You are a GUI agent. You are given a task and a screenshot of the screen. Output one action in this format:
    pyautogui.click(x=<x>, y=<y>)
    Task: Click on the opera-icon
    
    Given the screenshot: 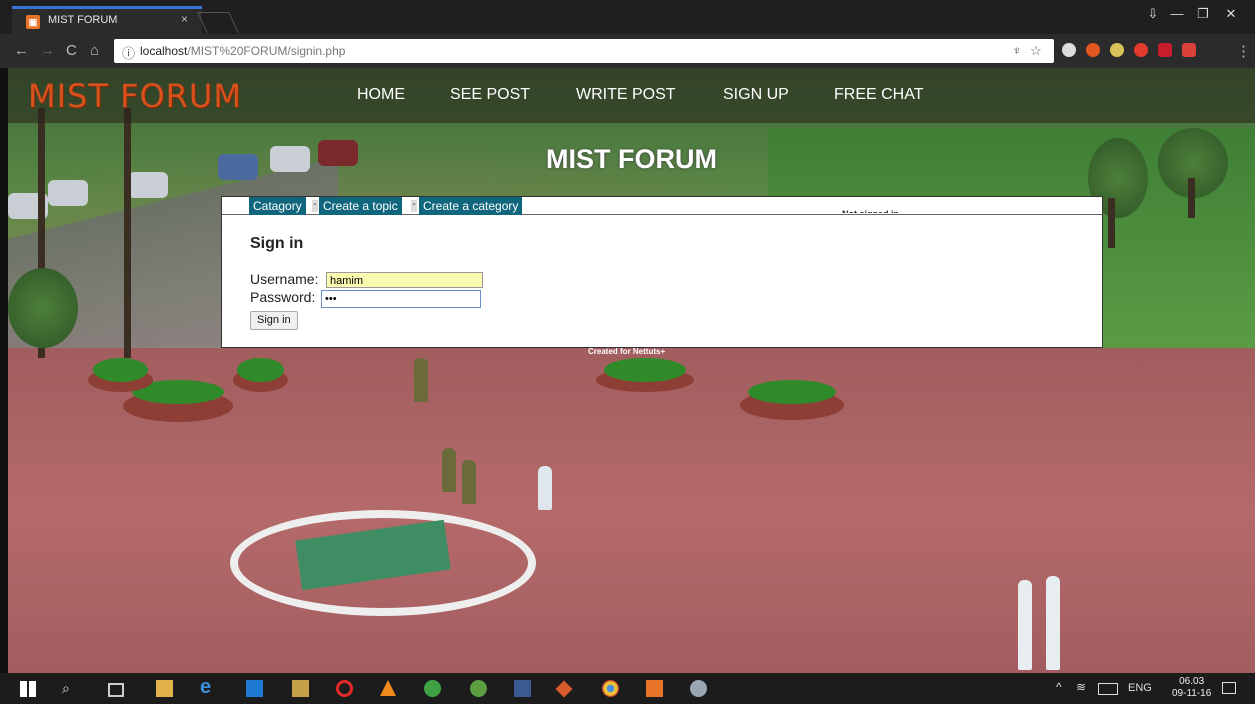 What is the action you would take?
    pyautogui.click(x=344, y=688)
    